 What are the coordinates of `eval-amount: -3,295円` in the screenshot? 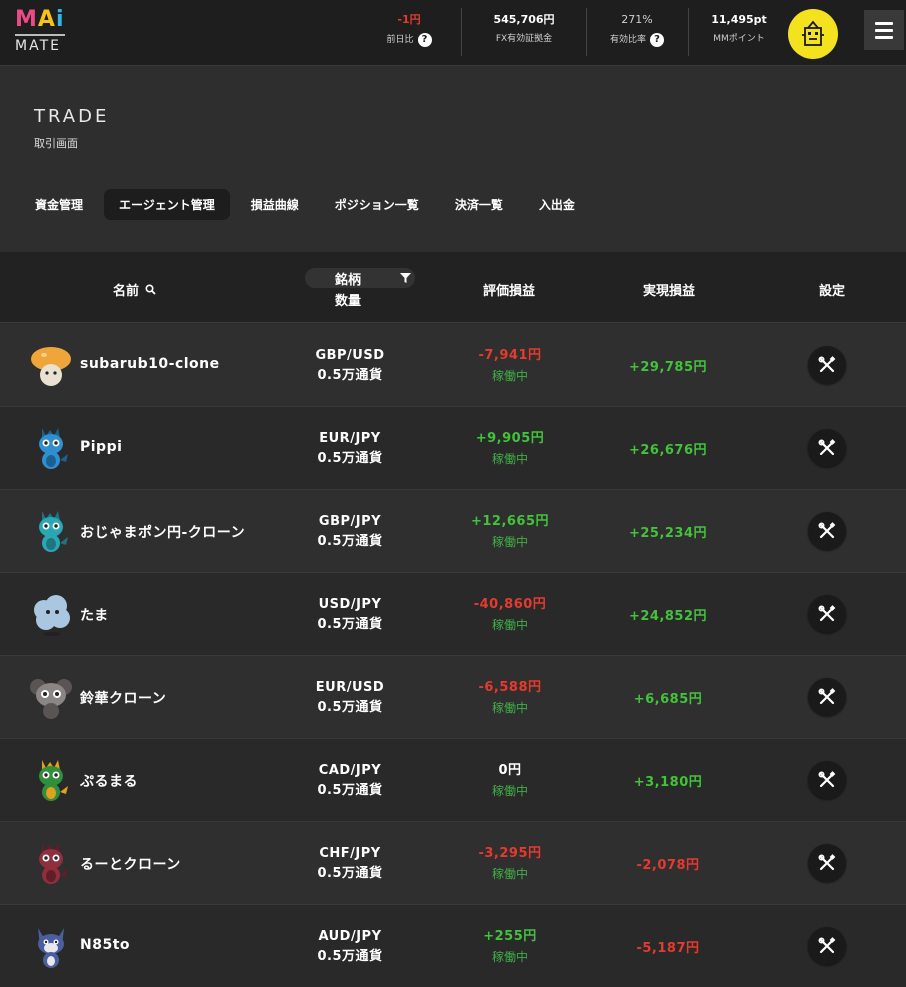 It's located at (510, 853).